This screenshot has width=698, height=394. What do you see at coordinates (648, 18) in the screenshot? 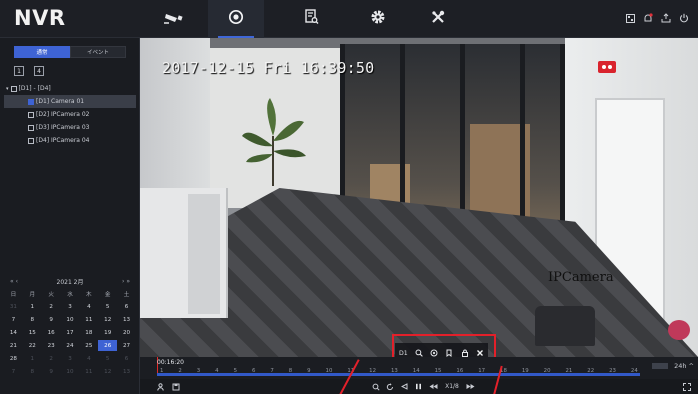
I see `notification-icon` at bounding box center [648, 18].